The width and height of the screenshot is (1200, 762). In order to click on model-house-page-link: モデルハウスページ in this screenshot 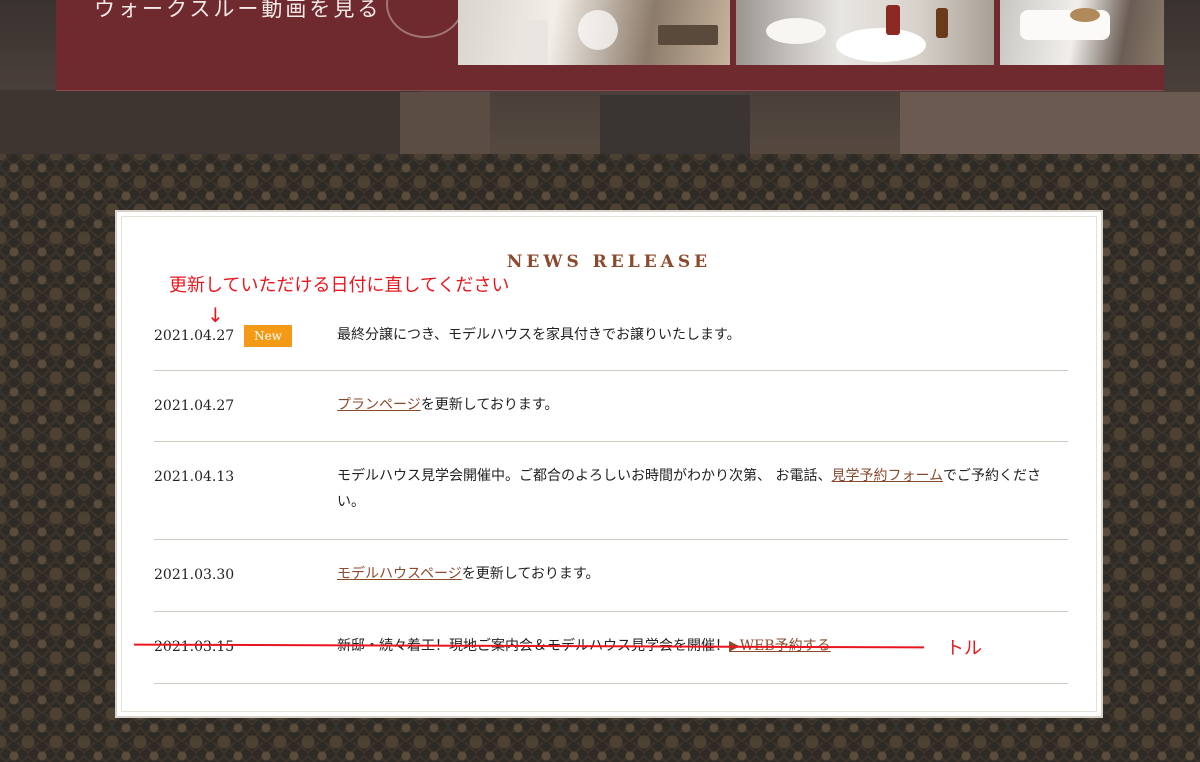, I will do `click(399, 574)`.